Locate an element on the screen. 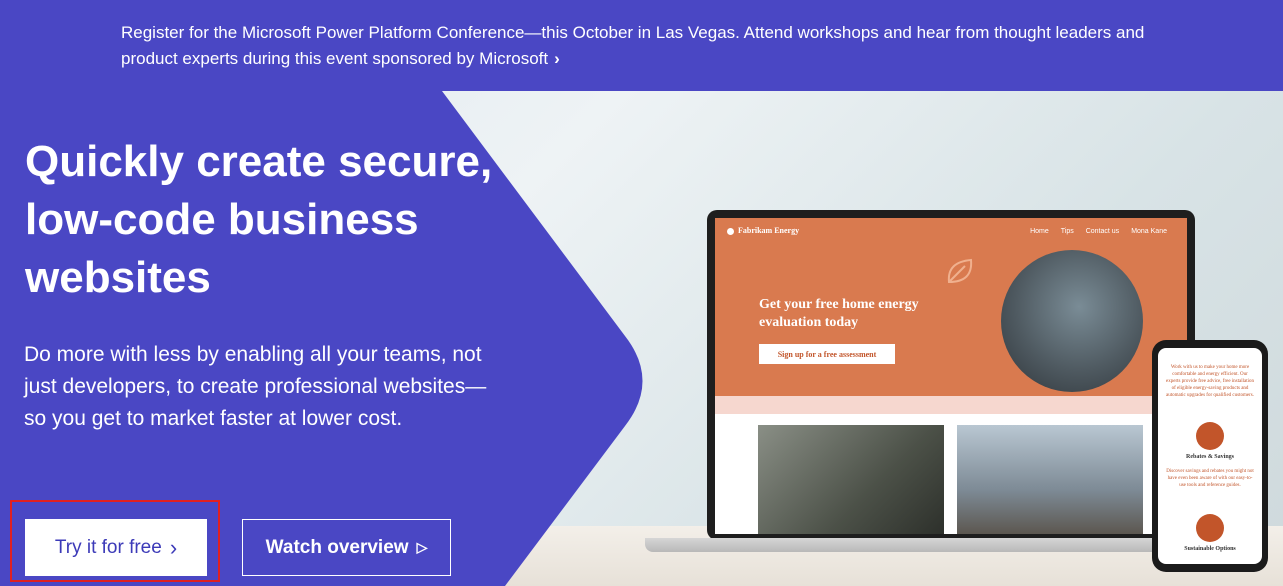  rebates-icon is located at coordinates (1210, 436).